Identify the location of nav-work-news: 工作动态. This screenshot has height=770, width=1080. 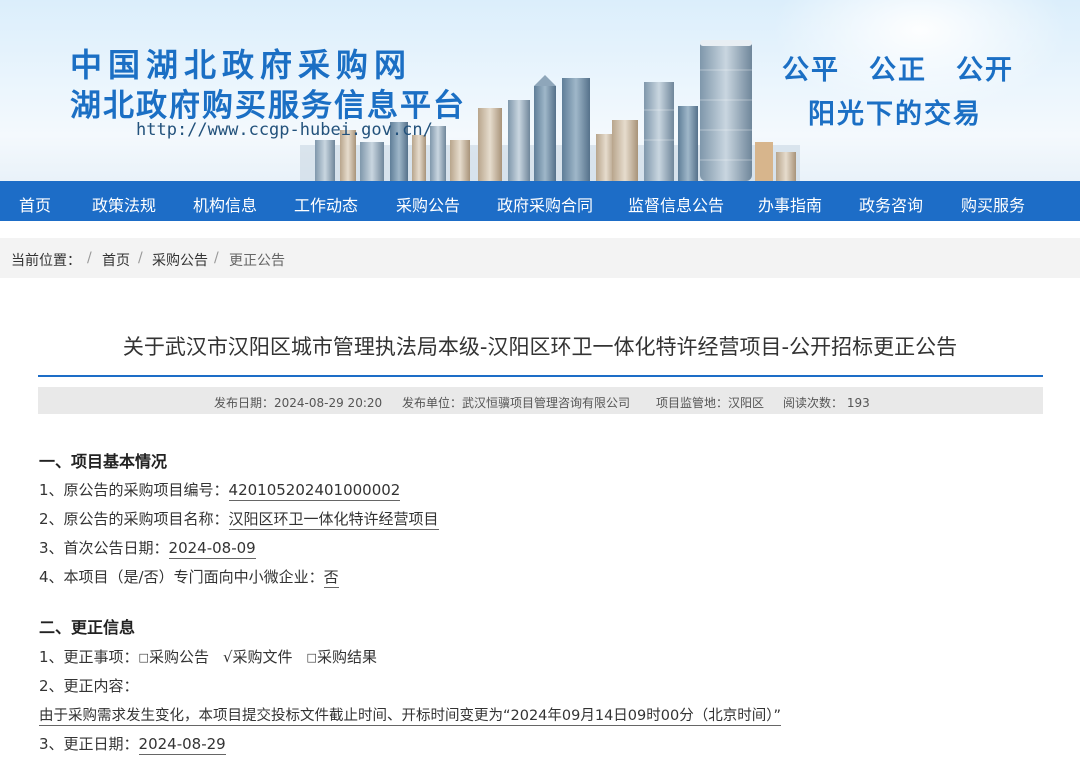
(326, 204).